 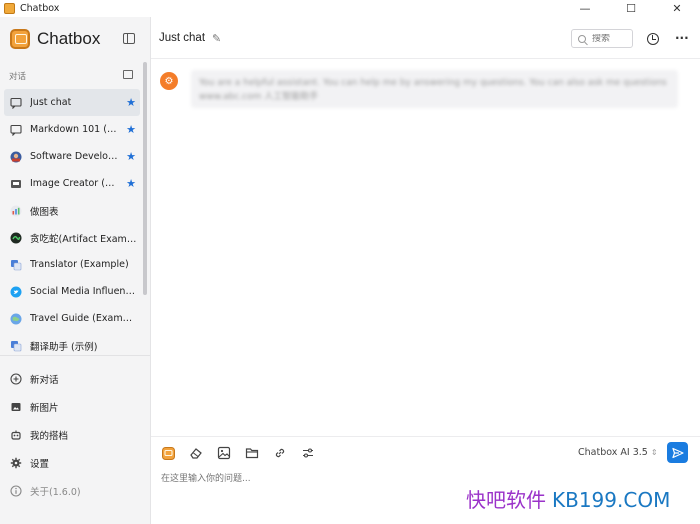 I want to click on my-partners-button: 我的搭档, so click(x=75, y=435).